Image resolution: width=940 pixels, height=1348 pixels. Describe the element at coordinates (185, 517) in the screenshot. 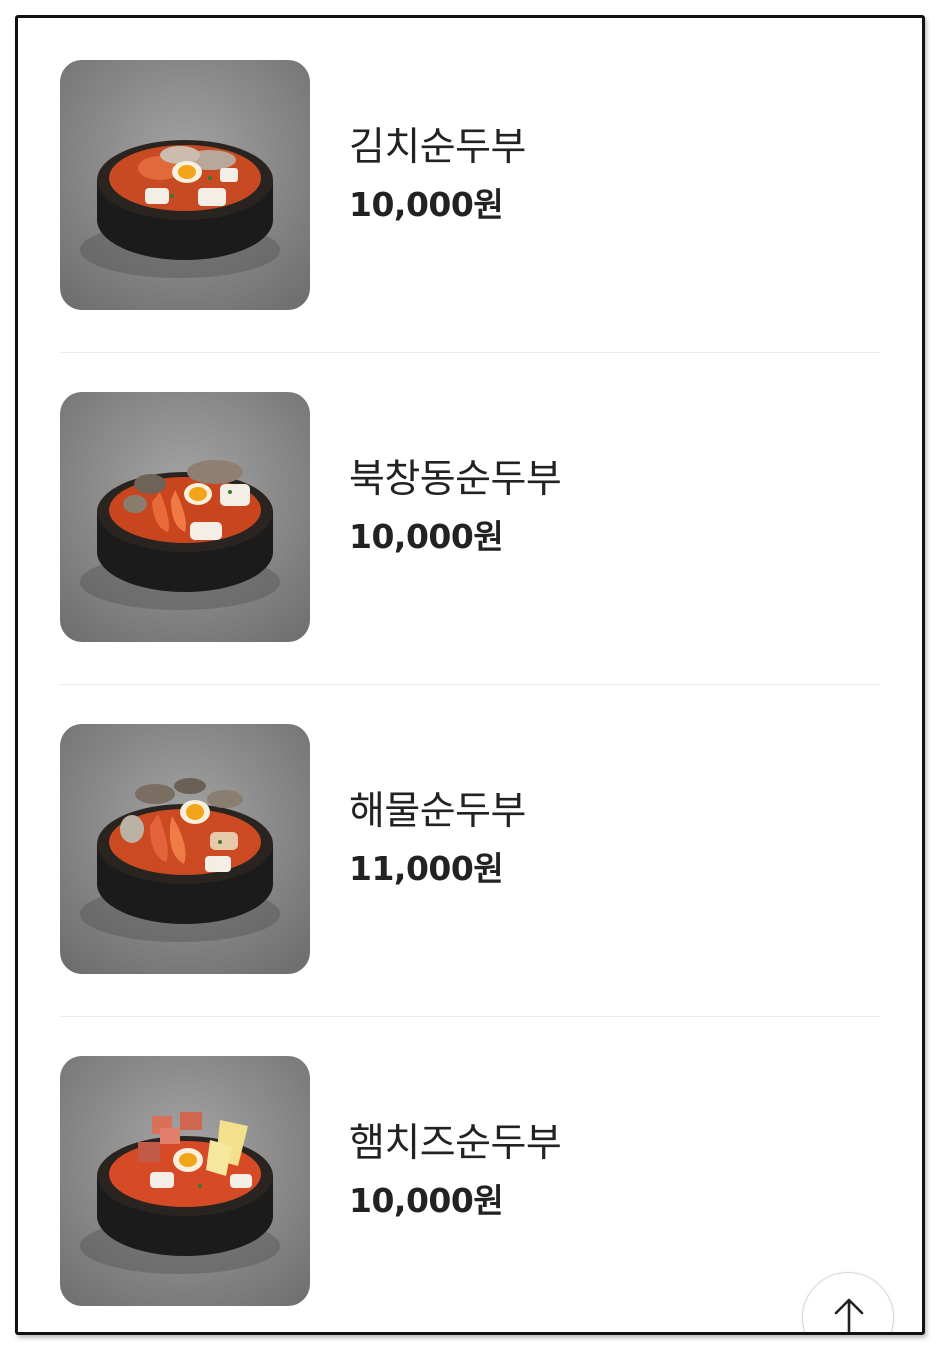

I see `bukchangdong-sundubu-photo` at that location.